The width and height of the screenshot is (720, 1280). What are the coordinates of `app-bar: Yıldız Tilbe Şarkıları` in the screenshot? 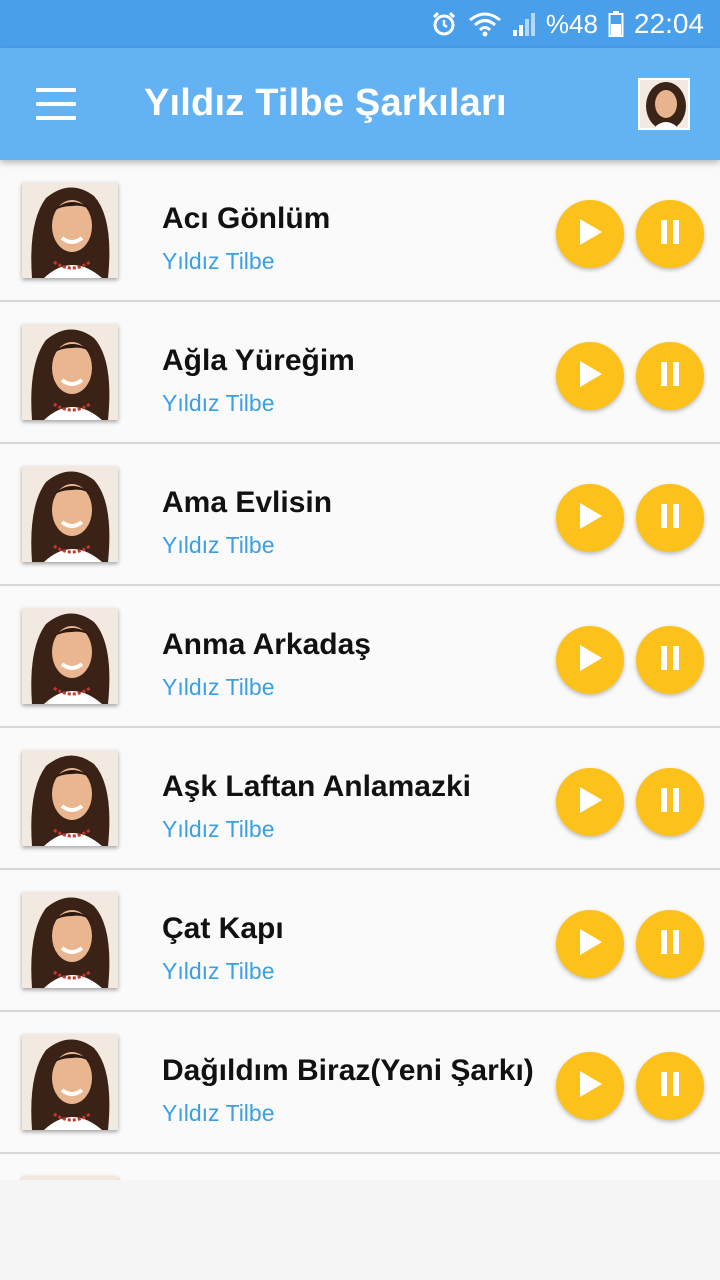 It's located at (360, 104).